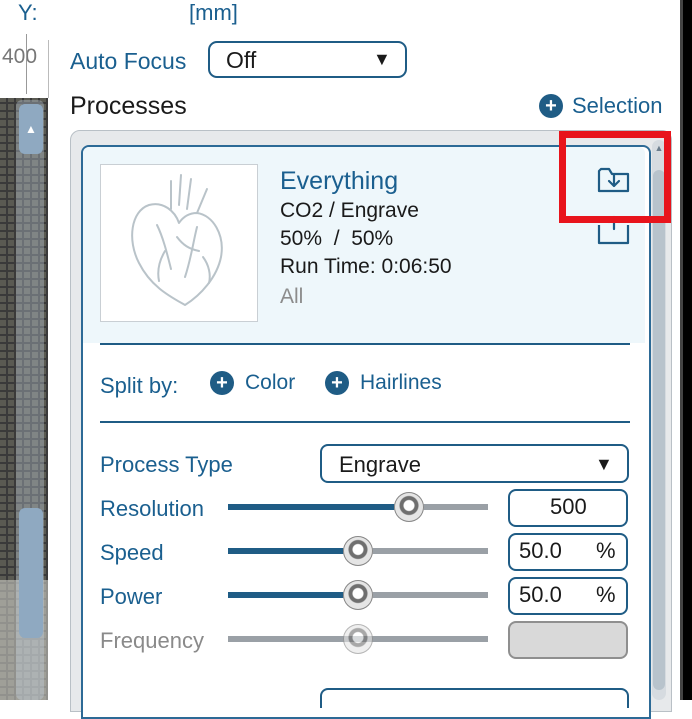 This screenshot has width=692, height=719. I want to click on frequency-slider, so click(358, 639).